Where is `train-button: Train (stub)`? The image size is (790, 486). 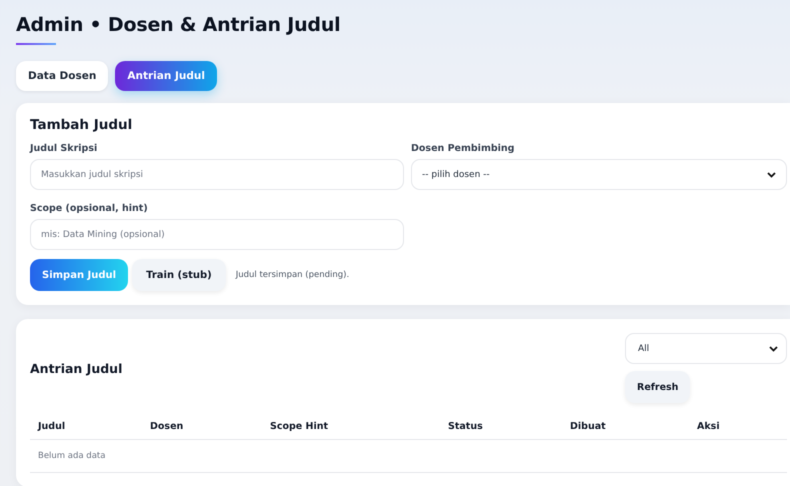
train-button: Train (stub) is located at coordinates (179, 275).